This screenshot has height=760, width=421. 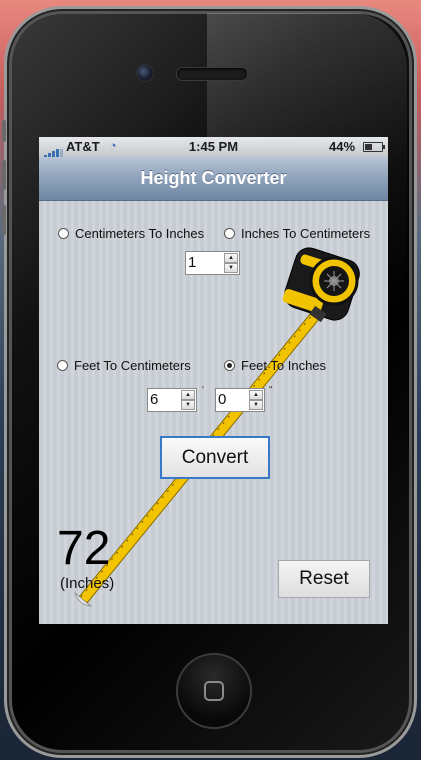 What do you see at coordinates (374, 147) in the screenshot?
I see `battery-icon` at bounding box center [374, 147].